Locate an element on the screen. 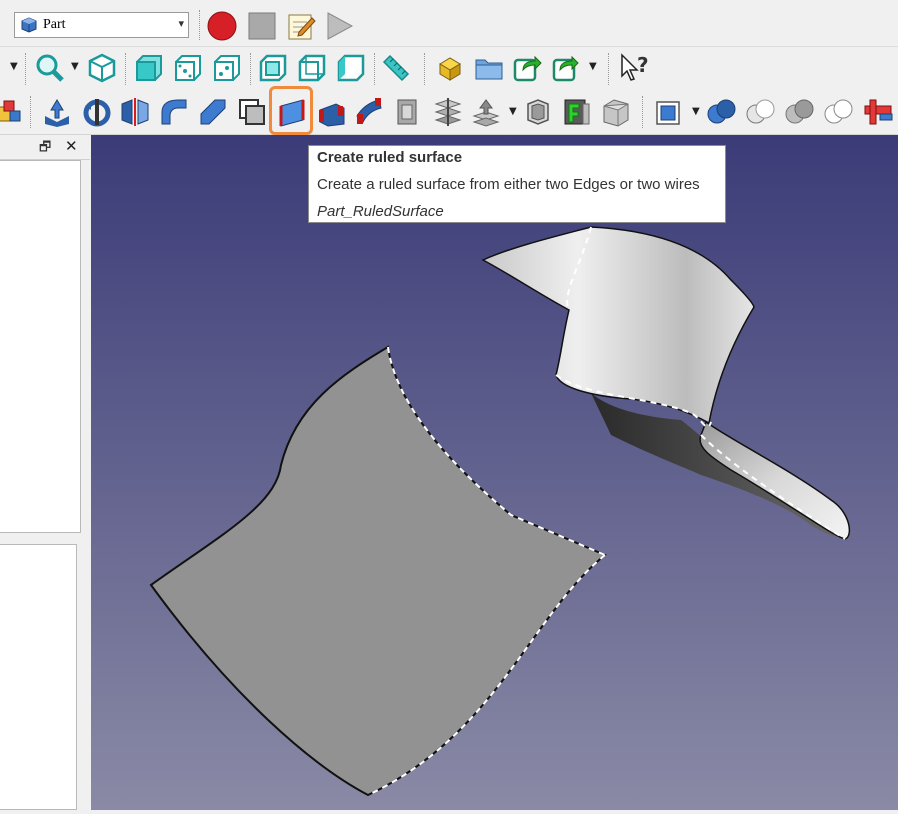 This screenshot has height=814, width=898. link-icon is located at coordinates (527, 68).